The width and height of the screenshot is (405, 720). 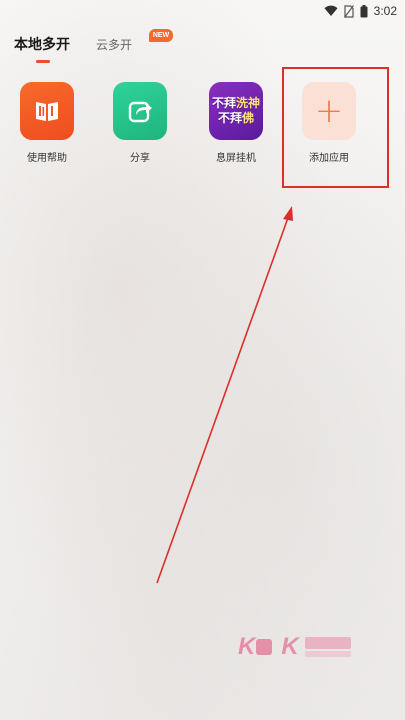 I want to click on app-screen-off-idle: 不拜洗神 不拜佛 息屏挂机, so click(x=236, y=123).